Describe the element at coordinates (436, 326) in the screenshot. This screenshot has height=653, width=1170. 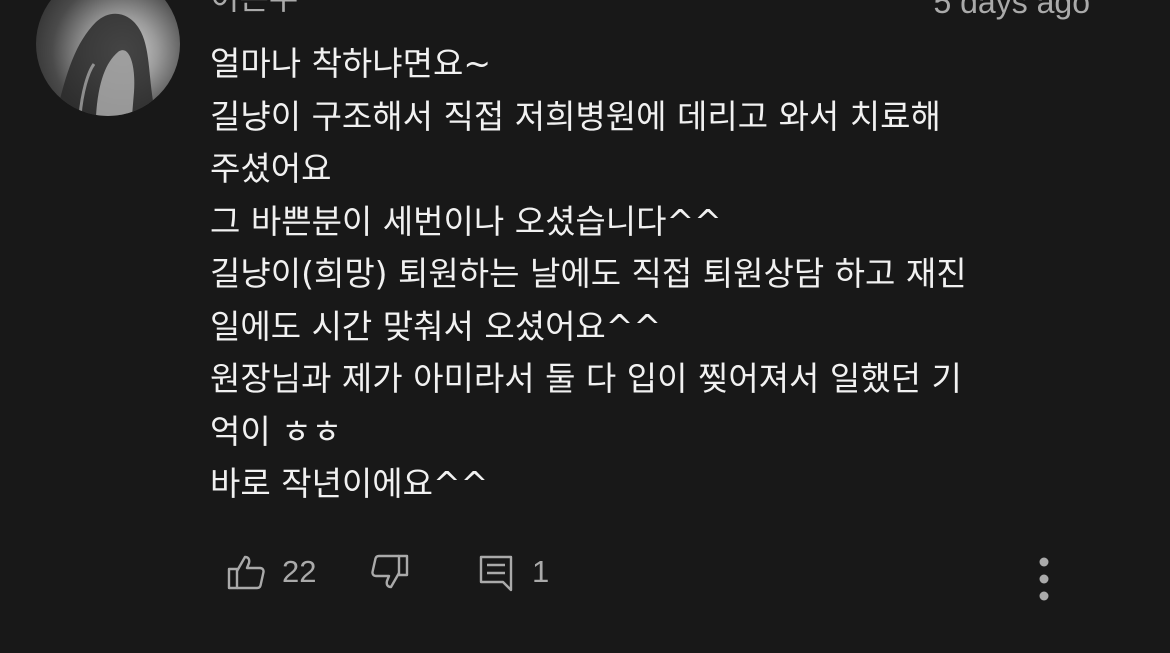
I see `comment-line: 일에도 시간 맞춰서 오셨어요^^` at that location.